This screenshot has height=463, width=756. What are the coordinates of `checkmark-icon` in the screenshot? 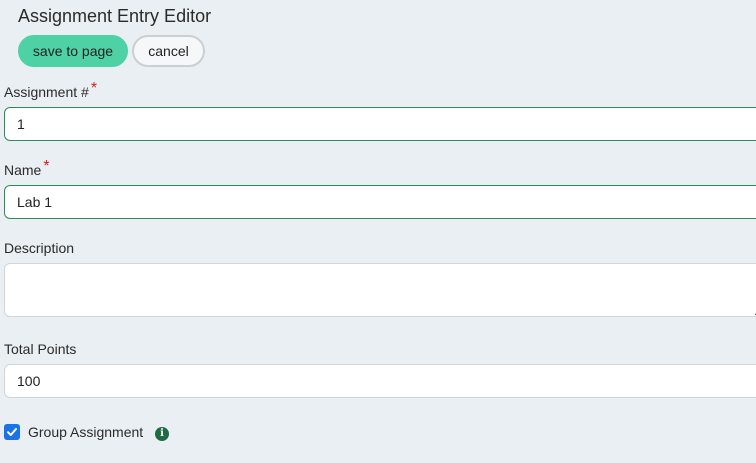 It's located at (12, 432).